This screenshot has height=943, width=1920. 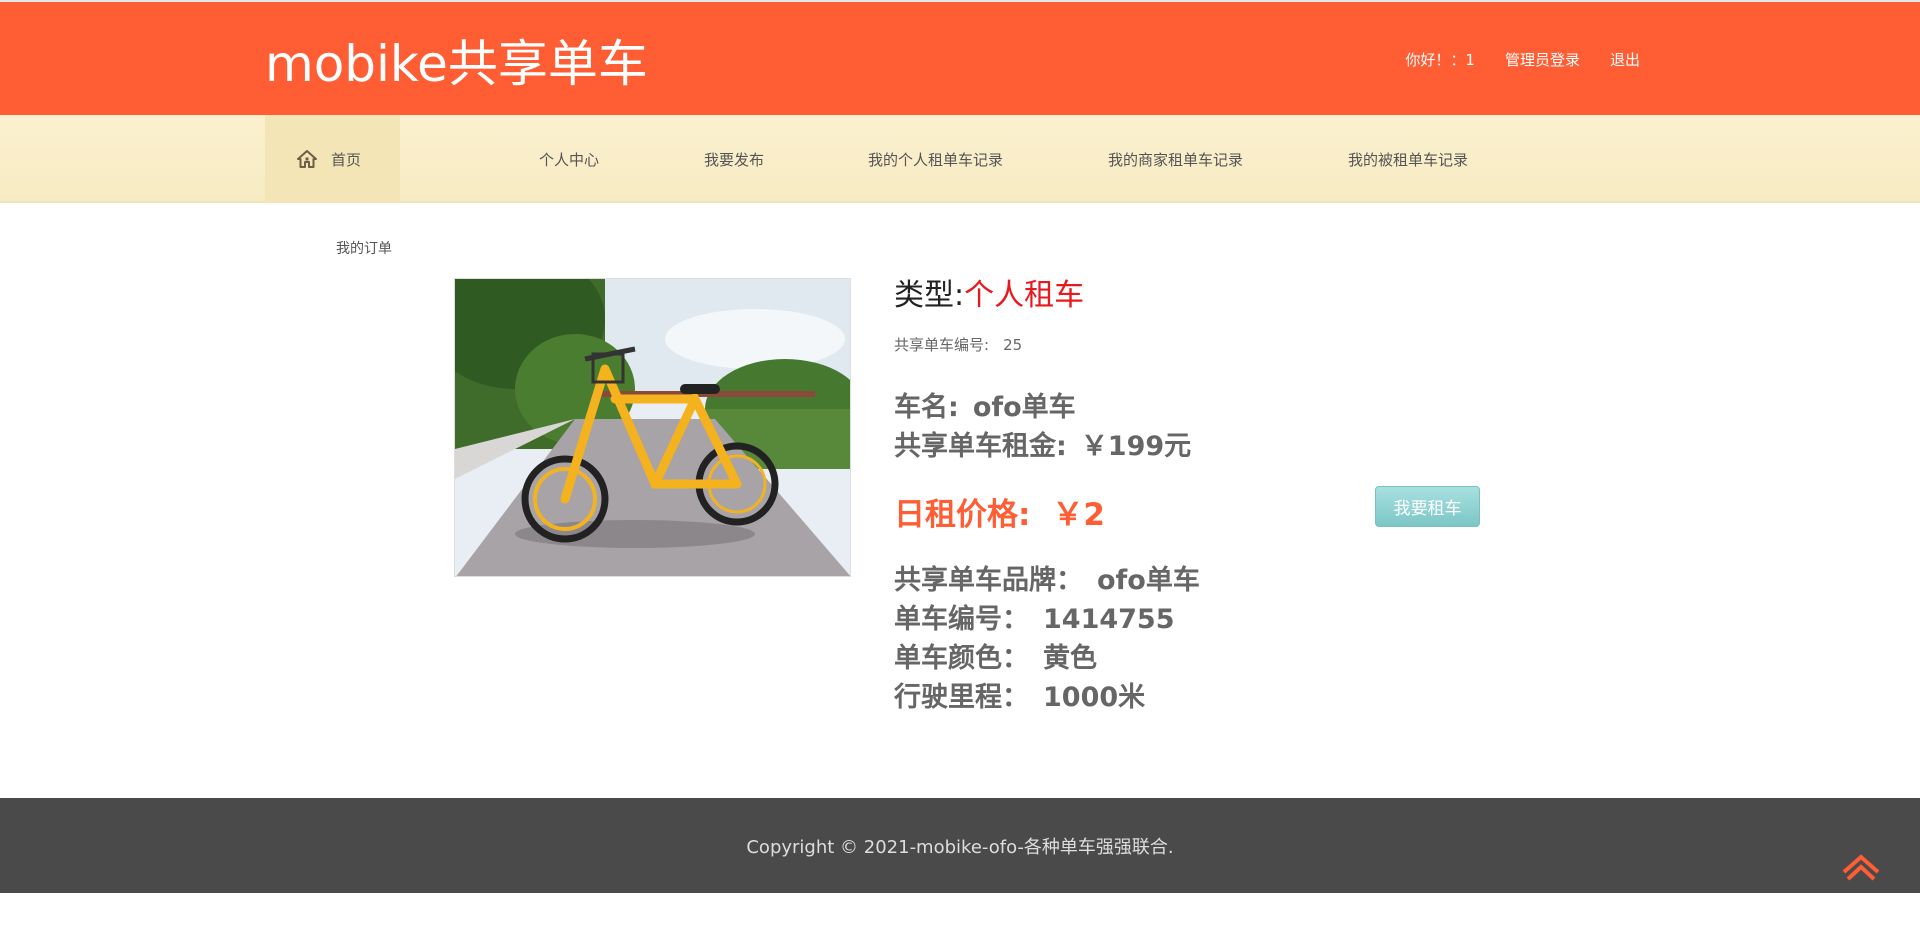 What do you see at coordinates (569, 159) in the screenshot?
I see `nav-item-personal-center: 个人中心` at bounding box center [569, 159].